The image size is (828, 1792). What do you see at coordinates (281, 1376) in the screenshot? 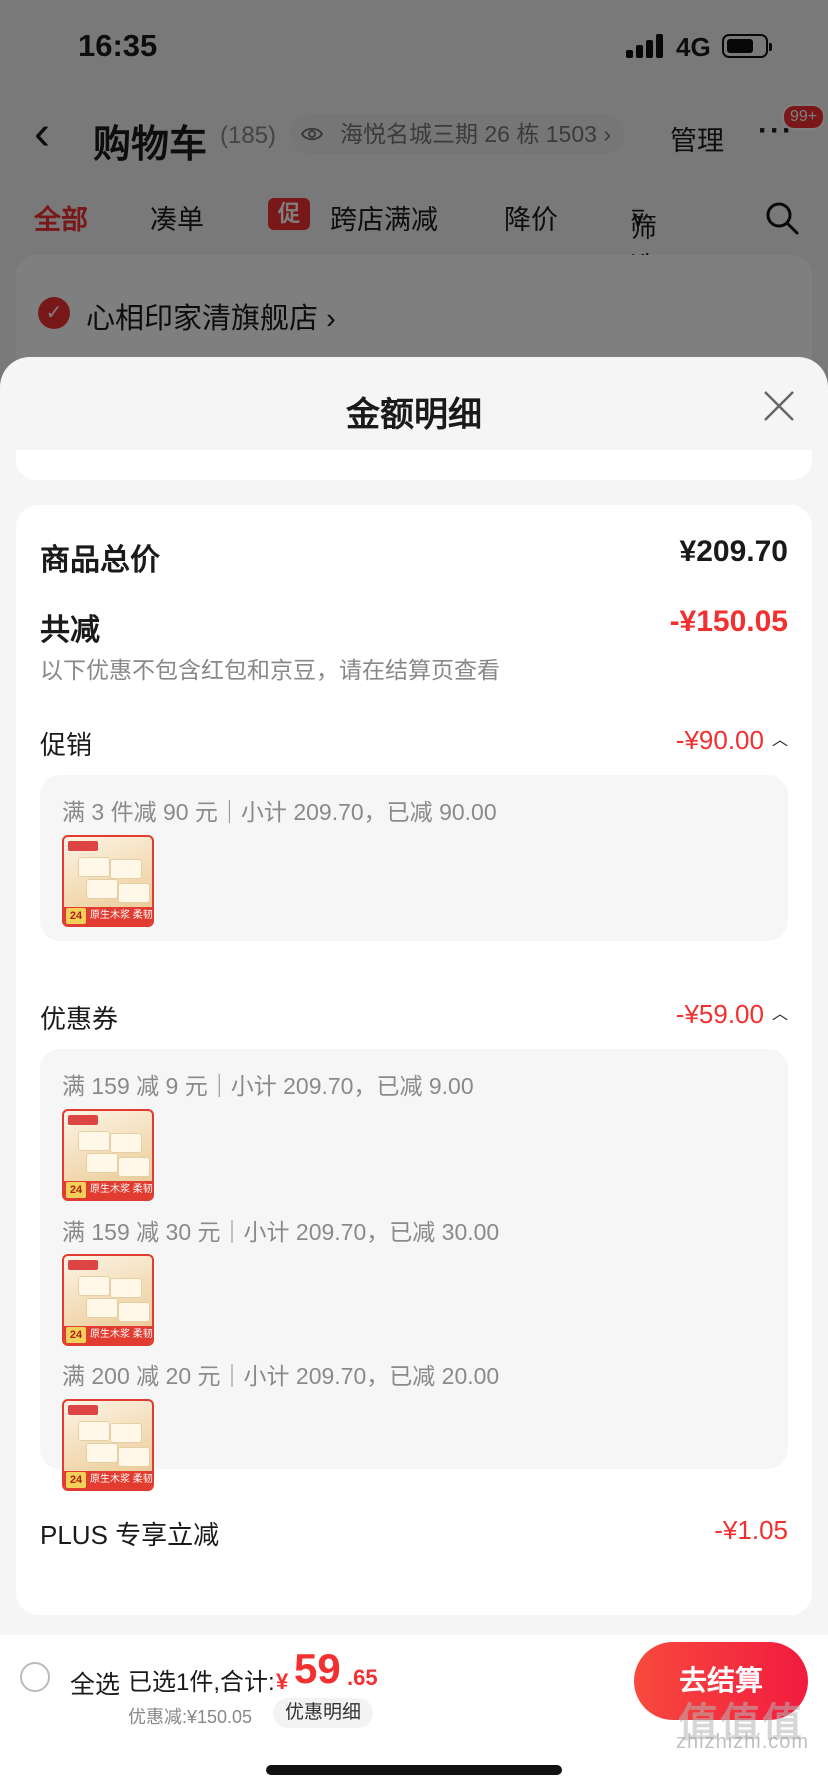
I see `coupon-rule-3: 满 200 减 20 元｜小计 209.70，已减 20.00` at bounding box center [281, 1376].